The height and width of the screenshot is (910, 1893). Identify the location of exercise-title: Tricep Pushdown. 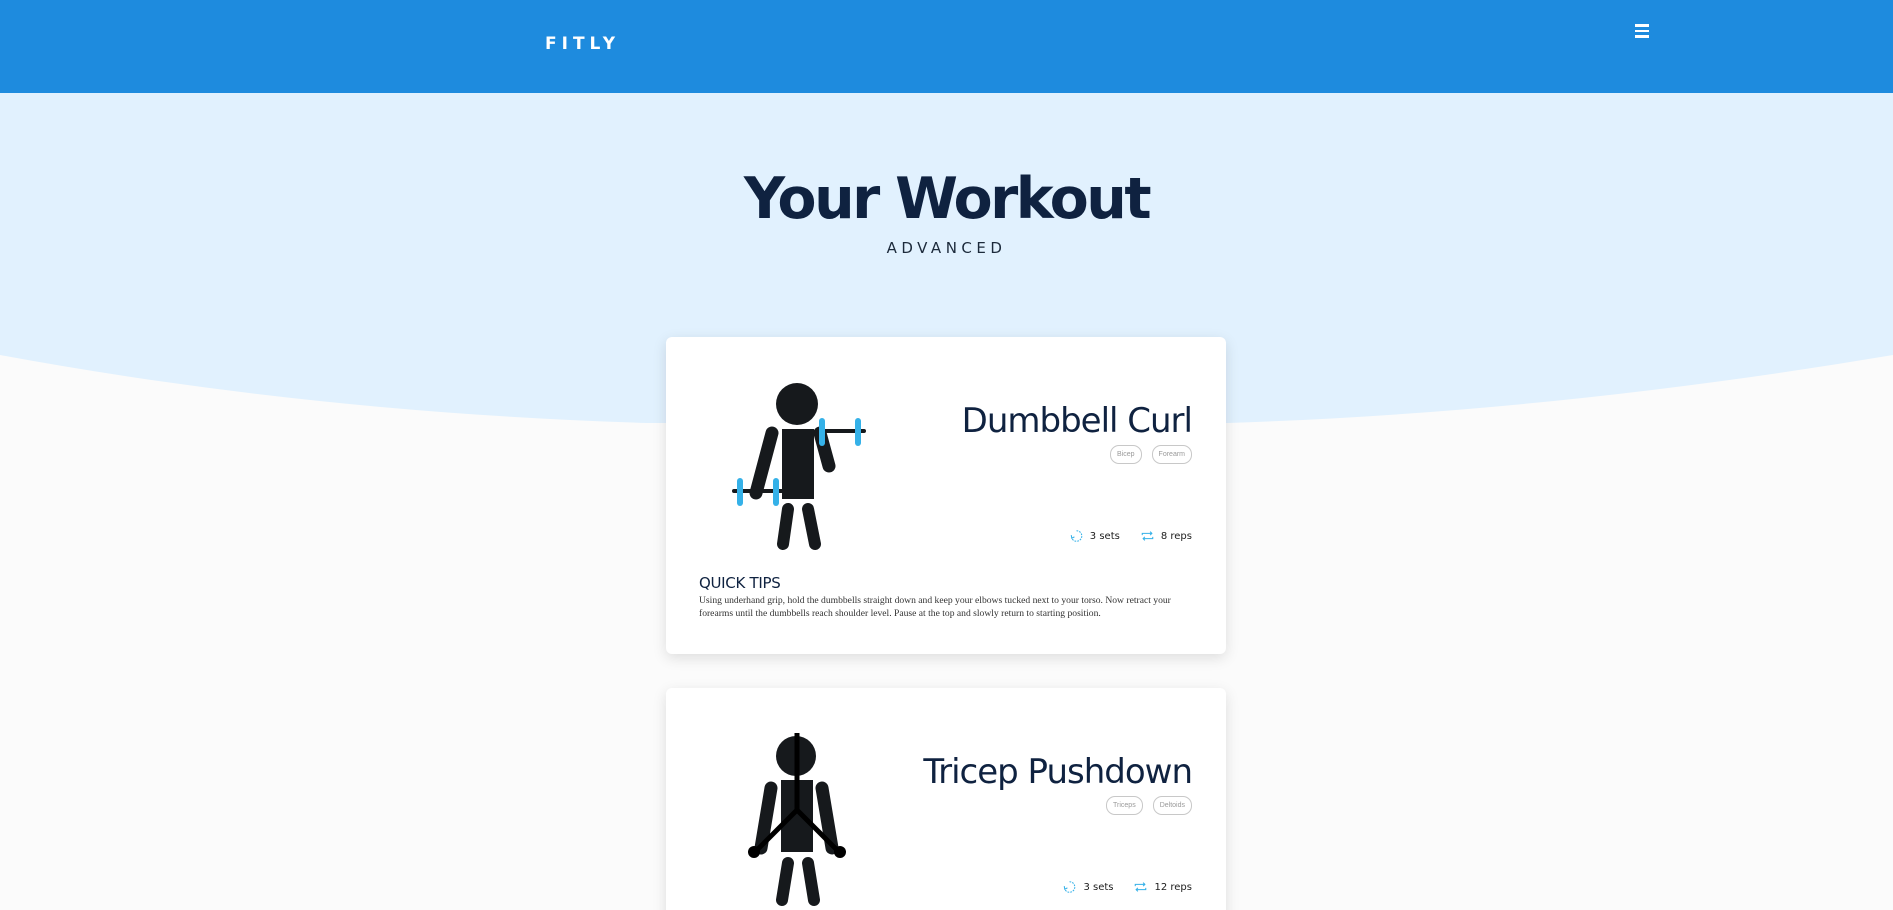
(1058, 772).